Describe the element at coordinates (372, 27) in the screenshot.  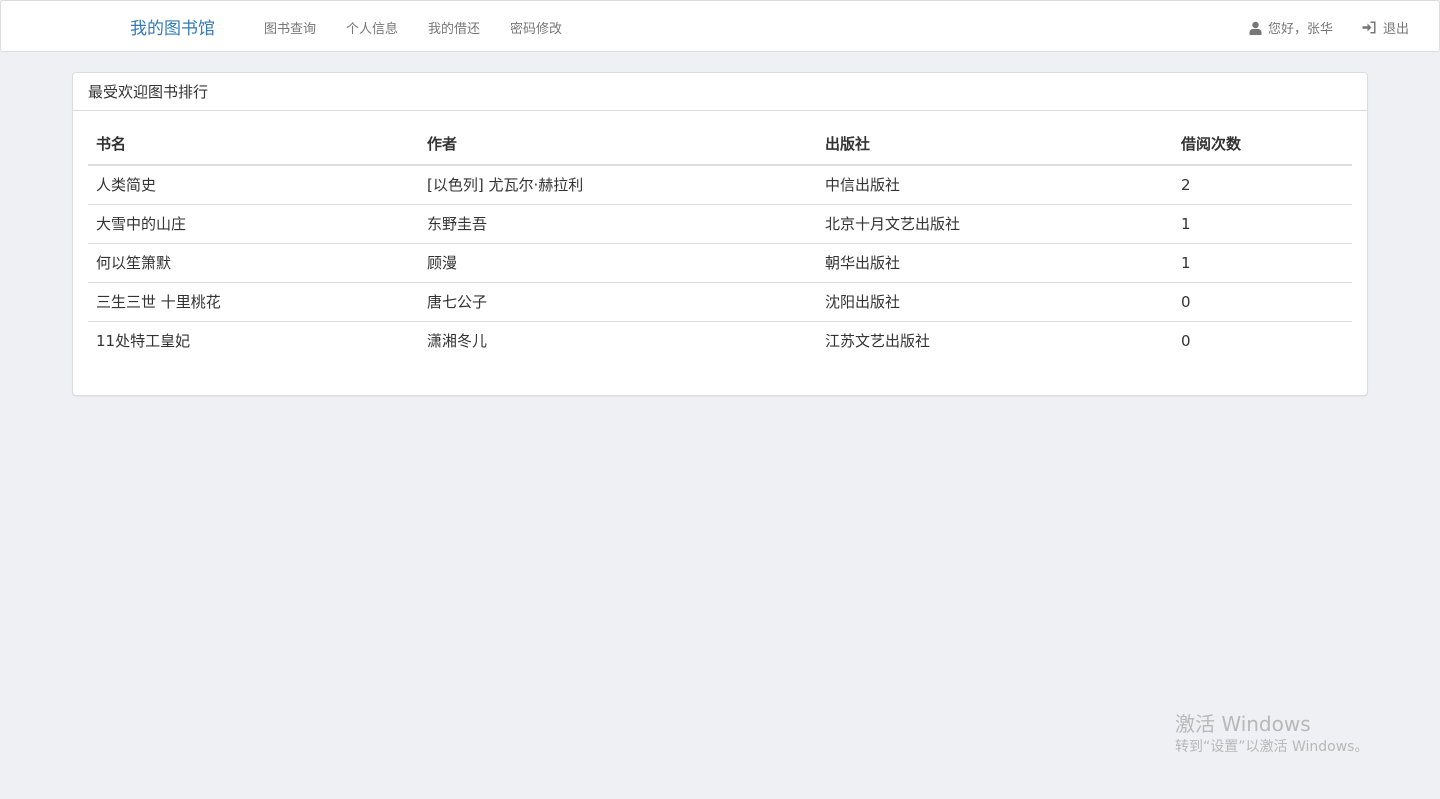
I see `nav-personal-info: 个人信息` at that location.